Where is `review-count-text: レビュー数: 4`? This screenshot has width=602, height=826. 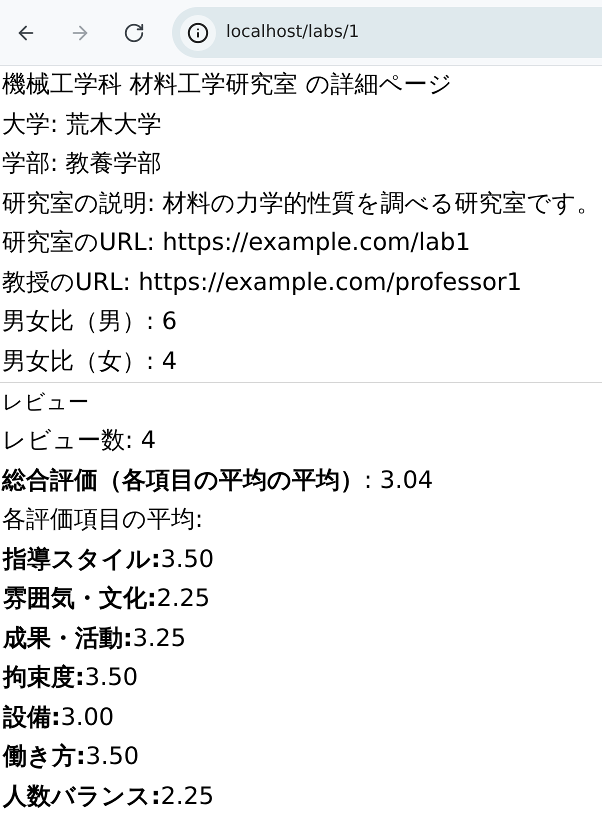 review-count-text: レビュー数: 4 is located at coordinates (79, 440).